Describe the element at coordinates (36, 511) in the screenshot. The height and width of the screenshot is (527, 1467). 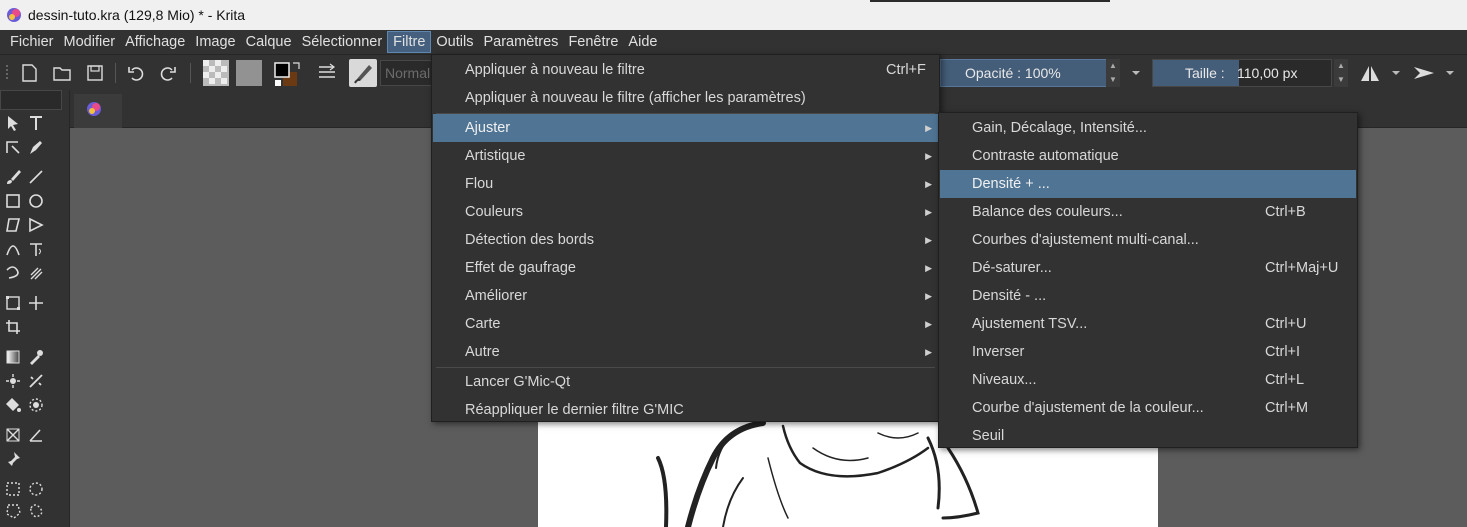
I see `freehand-select-icon` at that location.